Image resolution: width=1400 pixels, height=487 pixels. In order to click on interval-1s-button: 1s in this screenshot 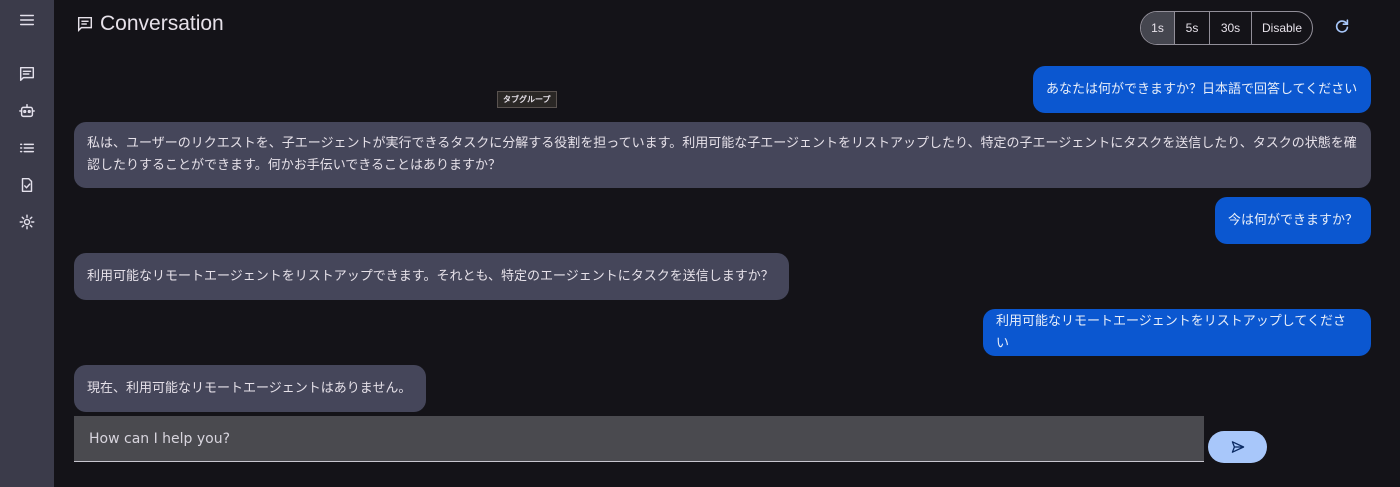, I will do `click(1157, 28)`.